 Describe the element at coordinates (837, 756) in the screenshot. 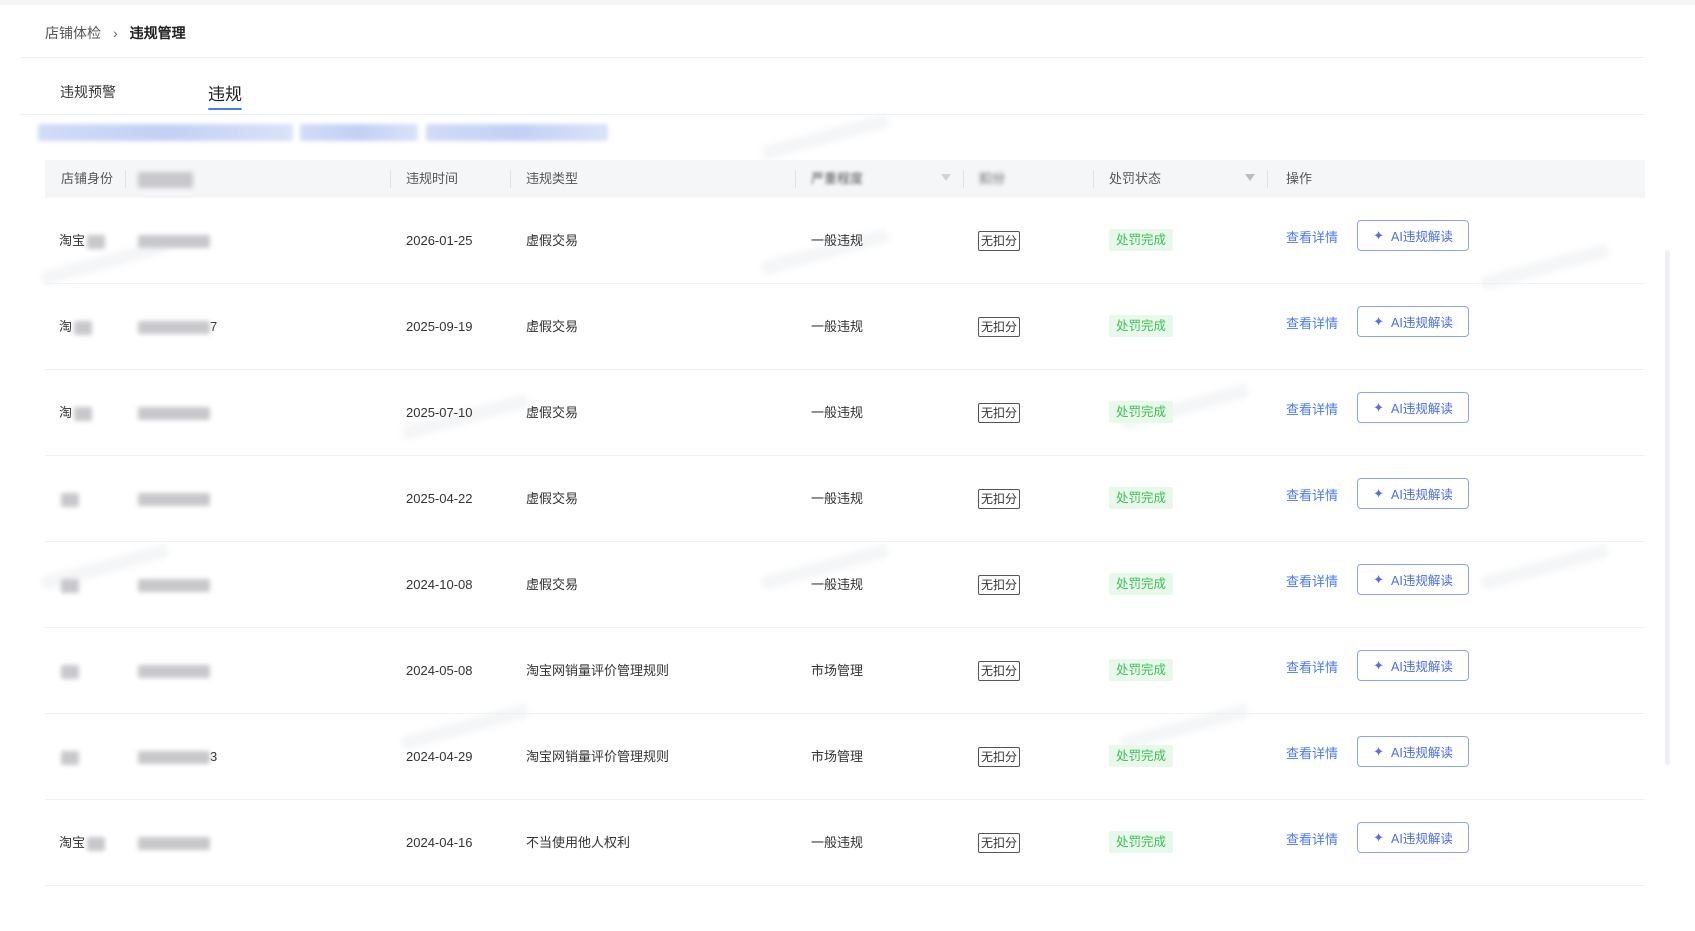

I see `severity: 市场管理` at that location.